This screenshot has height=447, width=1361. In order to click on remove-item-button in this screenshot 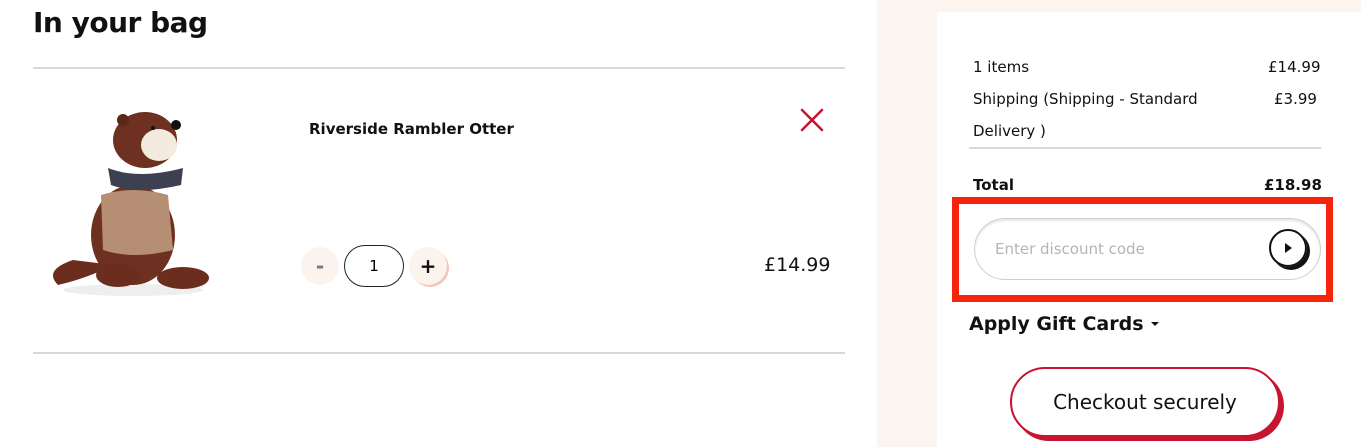, I will do `click(812, 120)`.